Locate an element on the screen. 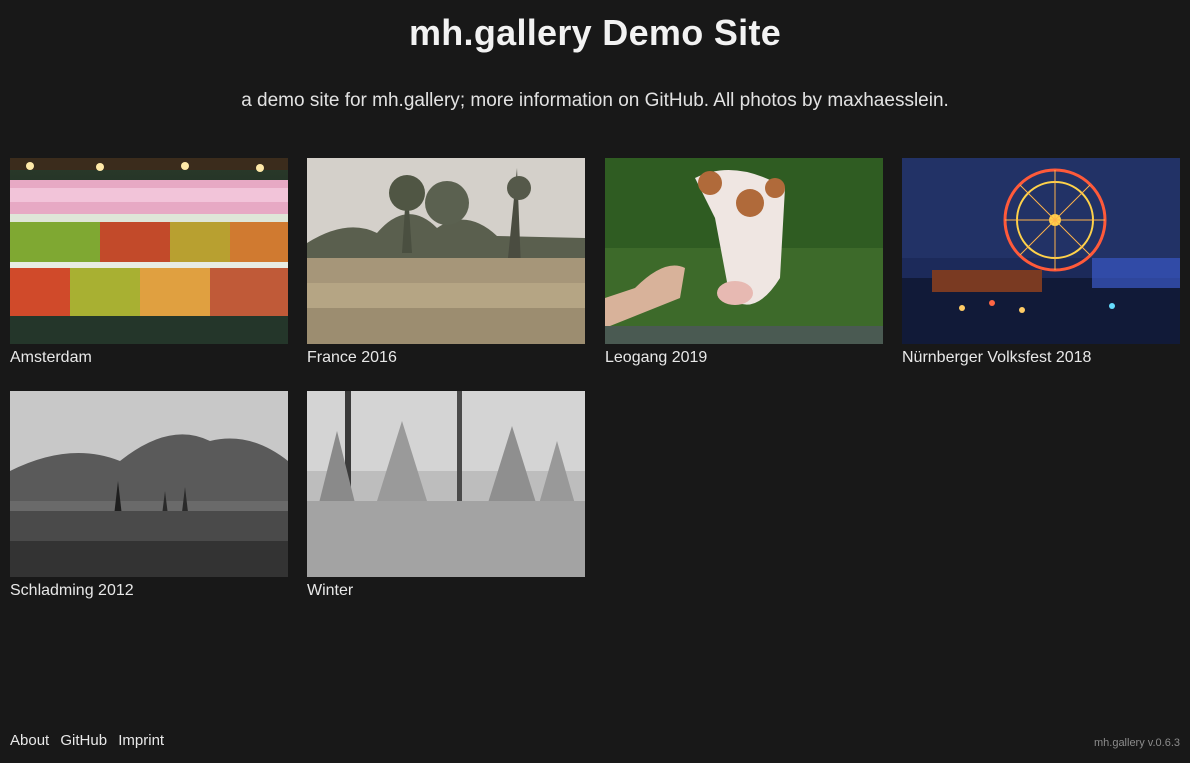 The height and width of the screenshot is (763, 1190). gallery-card-winter: Winter is located at coordinates (446, 495).